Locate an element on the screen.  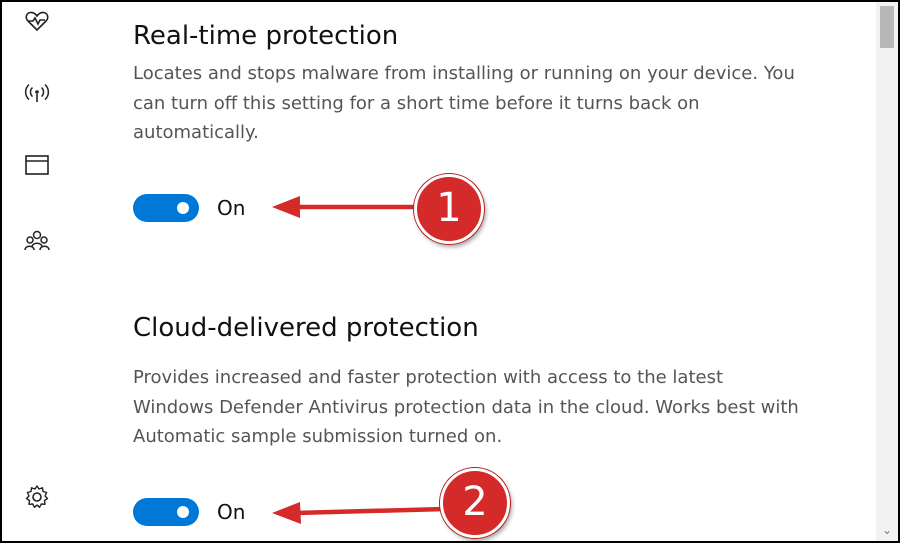
annotation-badge-1: 1 is located at coordinates (449, 209).